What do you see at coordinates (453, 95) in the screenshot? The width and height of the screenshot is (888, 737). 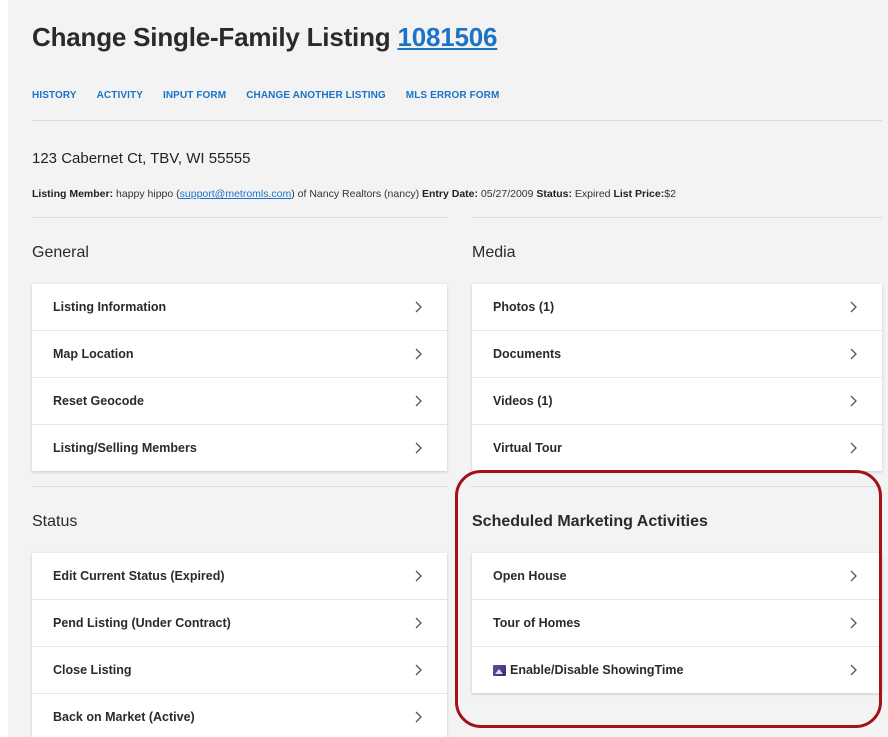 I see `nav-mls-error-form: MLS ERROR FORM` at bounding box center [453, 95].